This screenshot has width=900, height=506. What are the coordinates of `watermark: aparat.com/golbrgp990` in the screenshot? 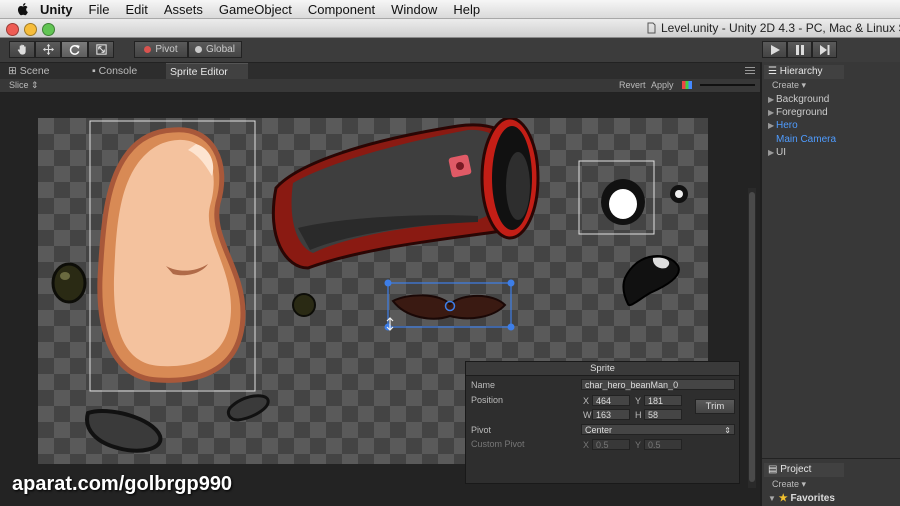 It's located at (122, 484).